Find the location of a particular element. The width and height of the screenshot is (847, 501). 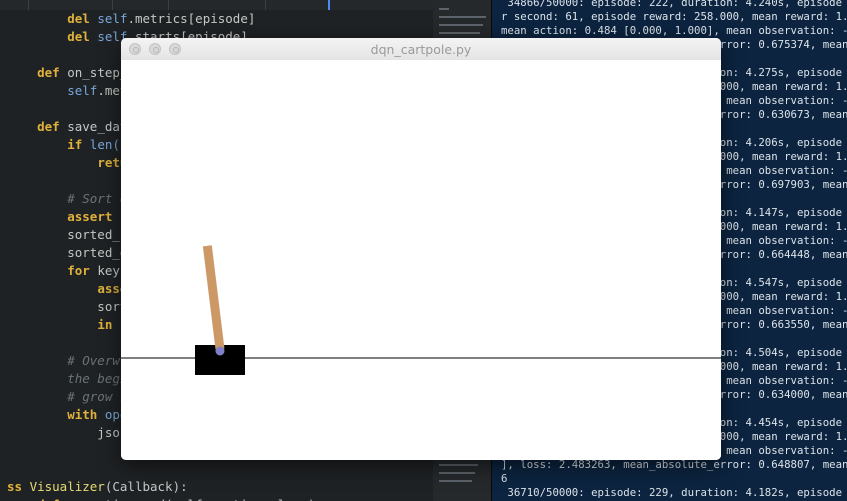

code-token: (Callback): is located at coordinates (146, 486).